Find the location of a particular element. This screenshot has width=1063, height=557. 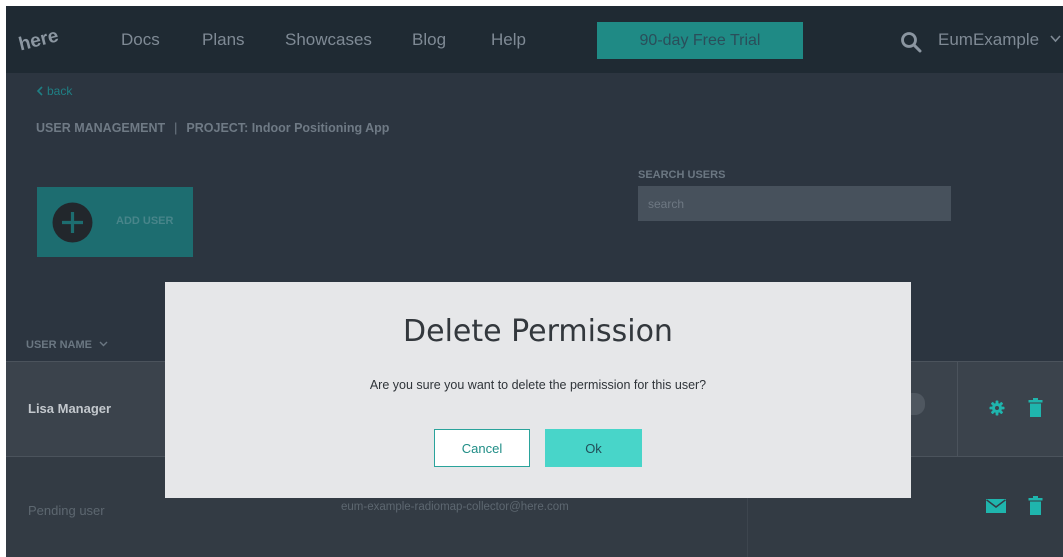

user-name-cell: Lisa Manager is located at coordinates (70, 408).